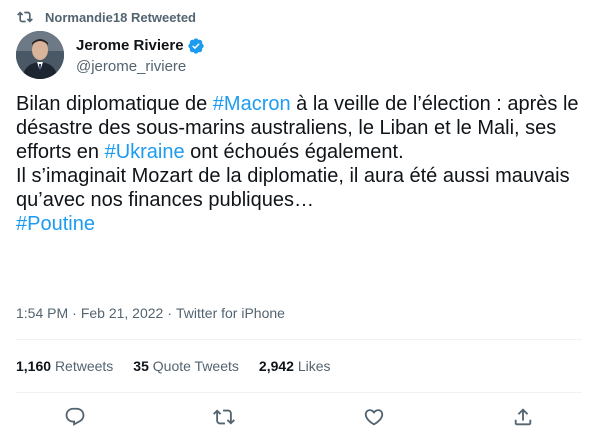 This screenshot has width=598, height=441. Describe the element at coordinates (276, 366) in the screenshot. I see `likes-count: 2,942` at that location.